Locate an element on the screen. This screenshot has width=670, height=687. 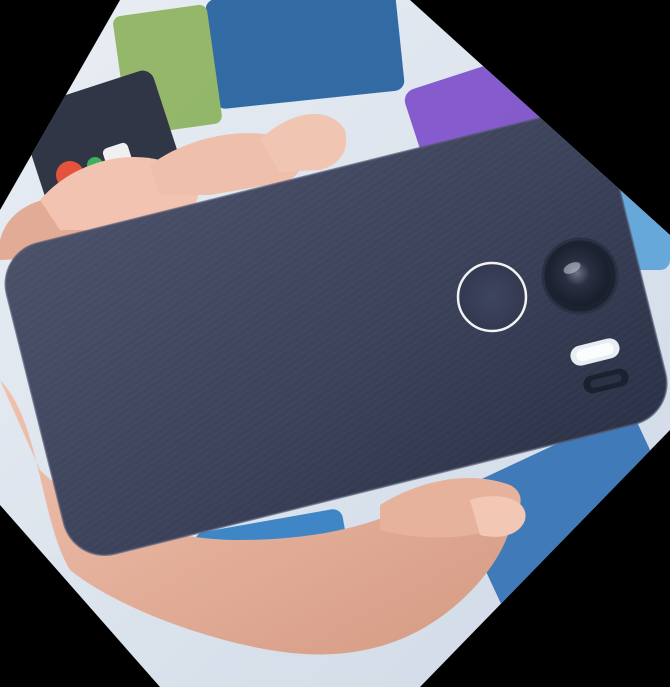
fingerprint-sensor-icon is located at coordinates (492, 297).